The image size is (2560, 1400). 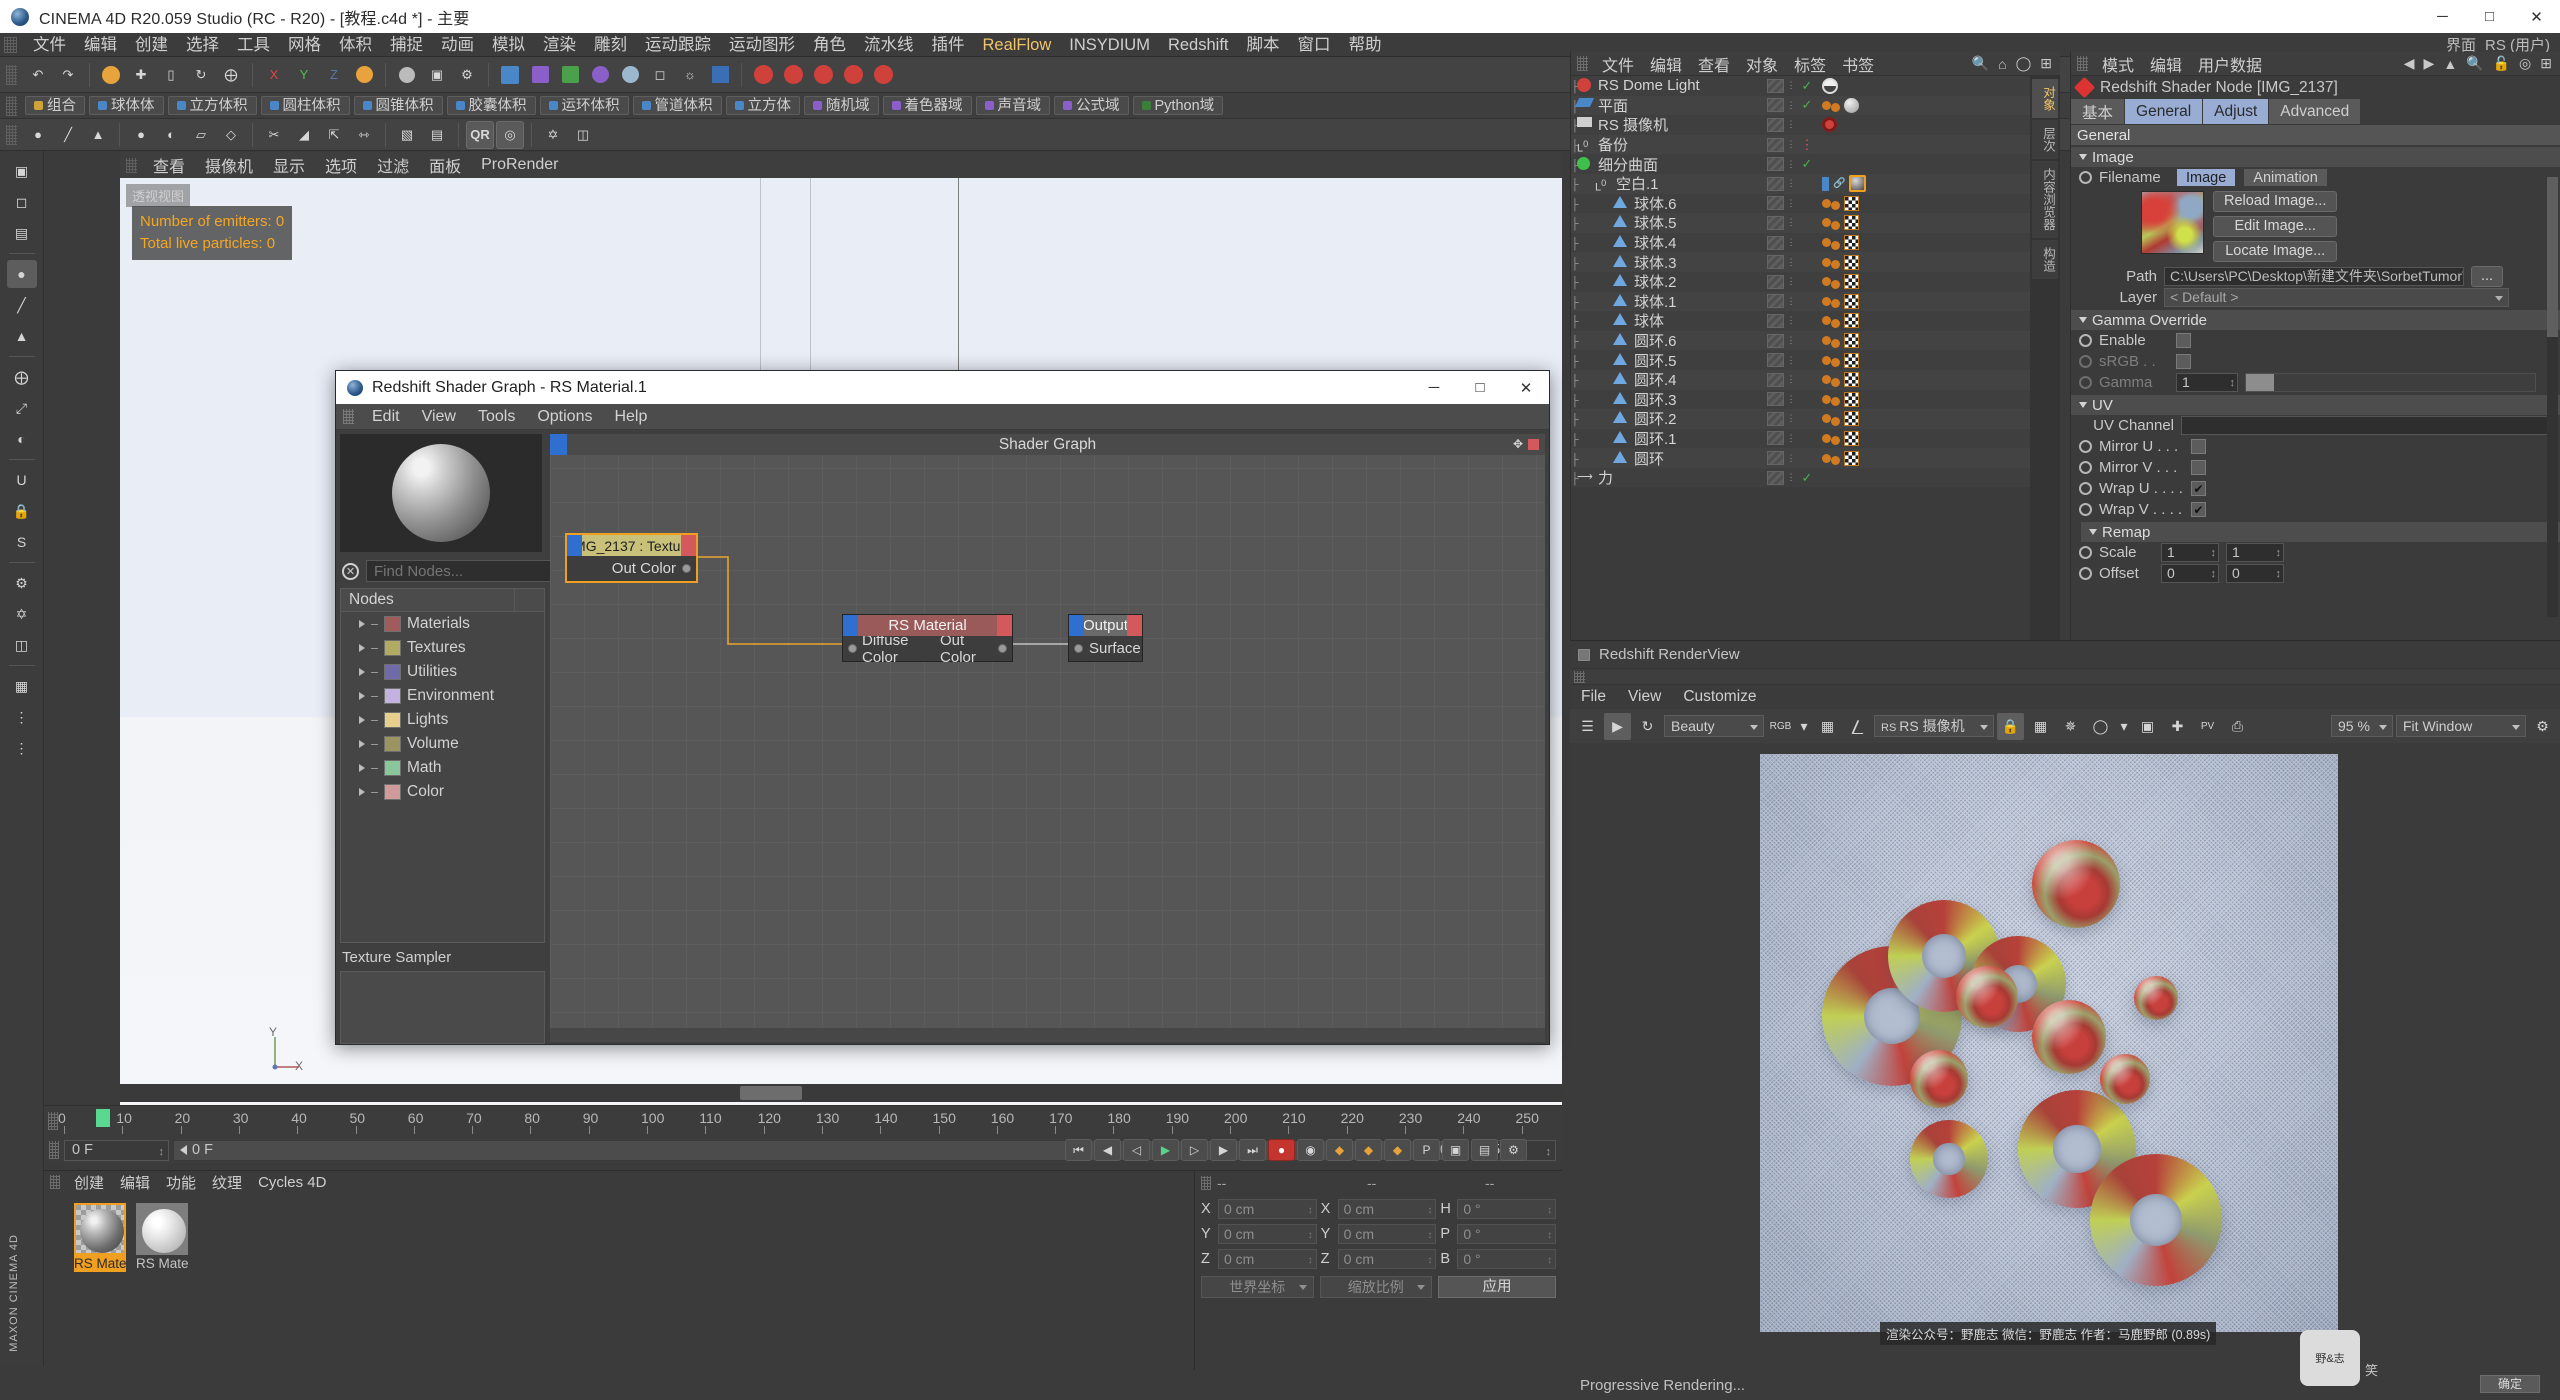 What do you see at coordinates (1807, 86) in the screenshot?
I see `enabled-check-icon: ✓` at bounding box center [1807, 86].